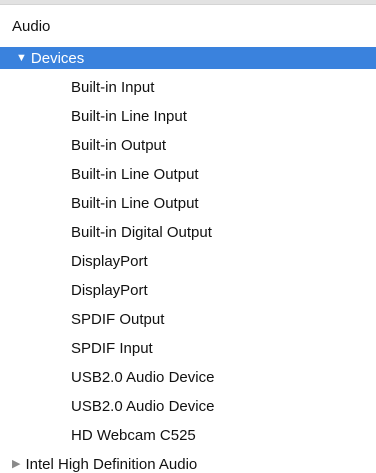  What do you see at coordinates (21, 58) in the screenshot?
I see `disclosure-triangle-down-icon: ▼` at bounding box center [21, 58].